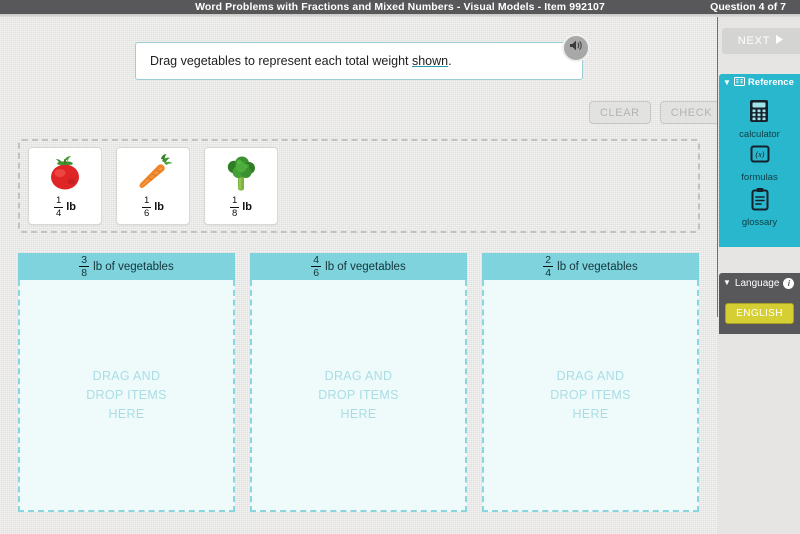  I want to click on fraction-numerator: 3, so click(84, 259).